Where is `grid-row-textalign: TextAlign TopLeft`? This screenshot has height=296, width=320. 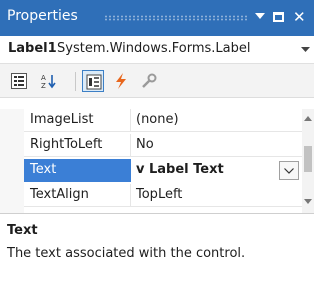 grid-row-textalign: TextAlign TopLeft is located at coordinates (163, 195).